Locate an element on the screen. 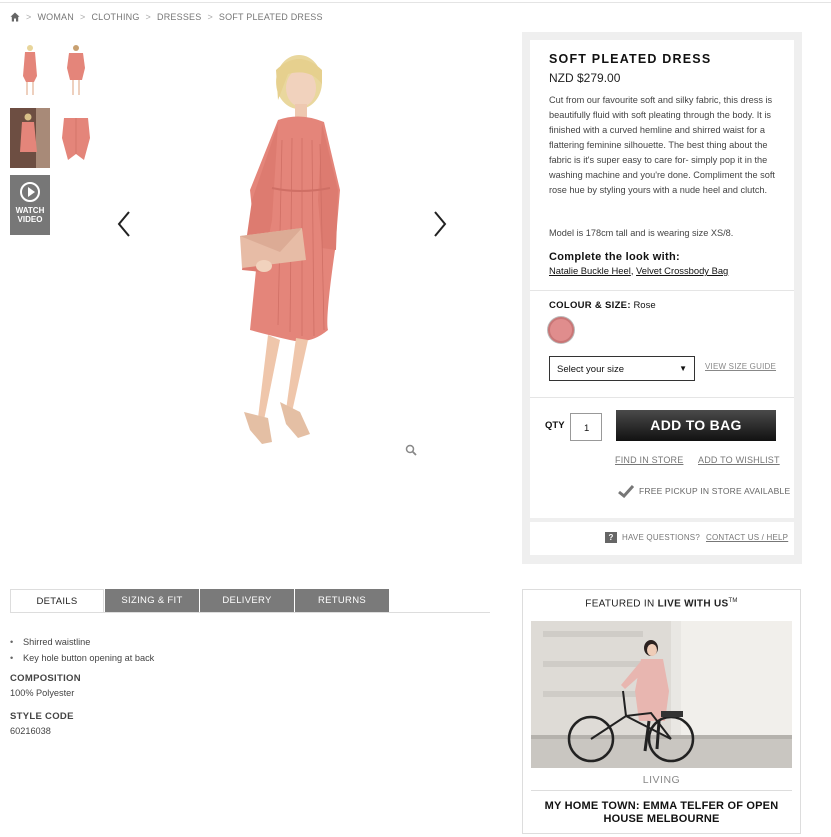  breadcrumb-dresses: DRESSES is located at coordinates (179, 17).